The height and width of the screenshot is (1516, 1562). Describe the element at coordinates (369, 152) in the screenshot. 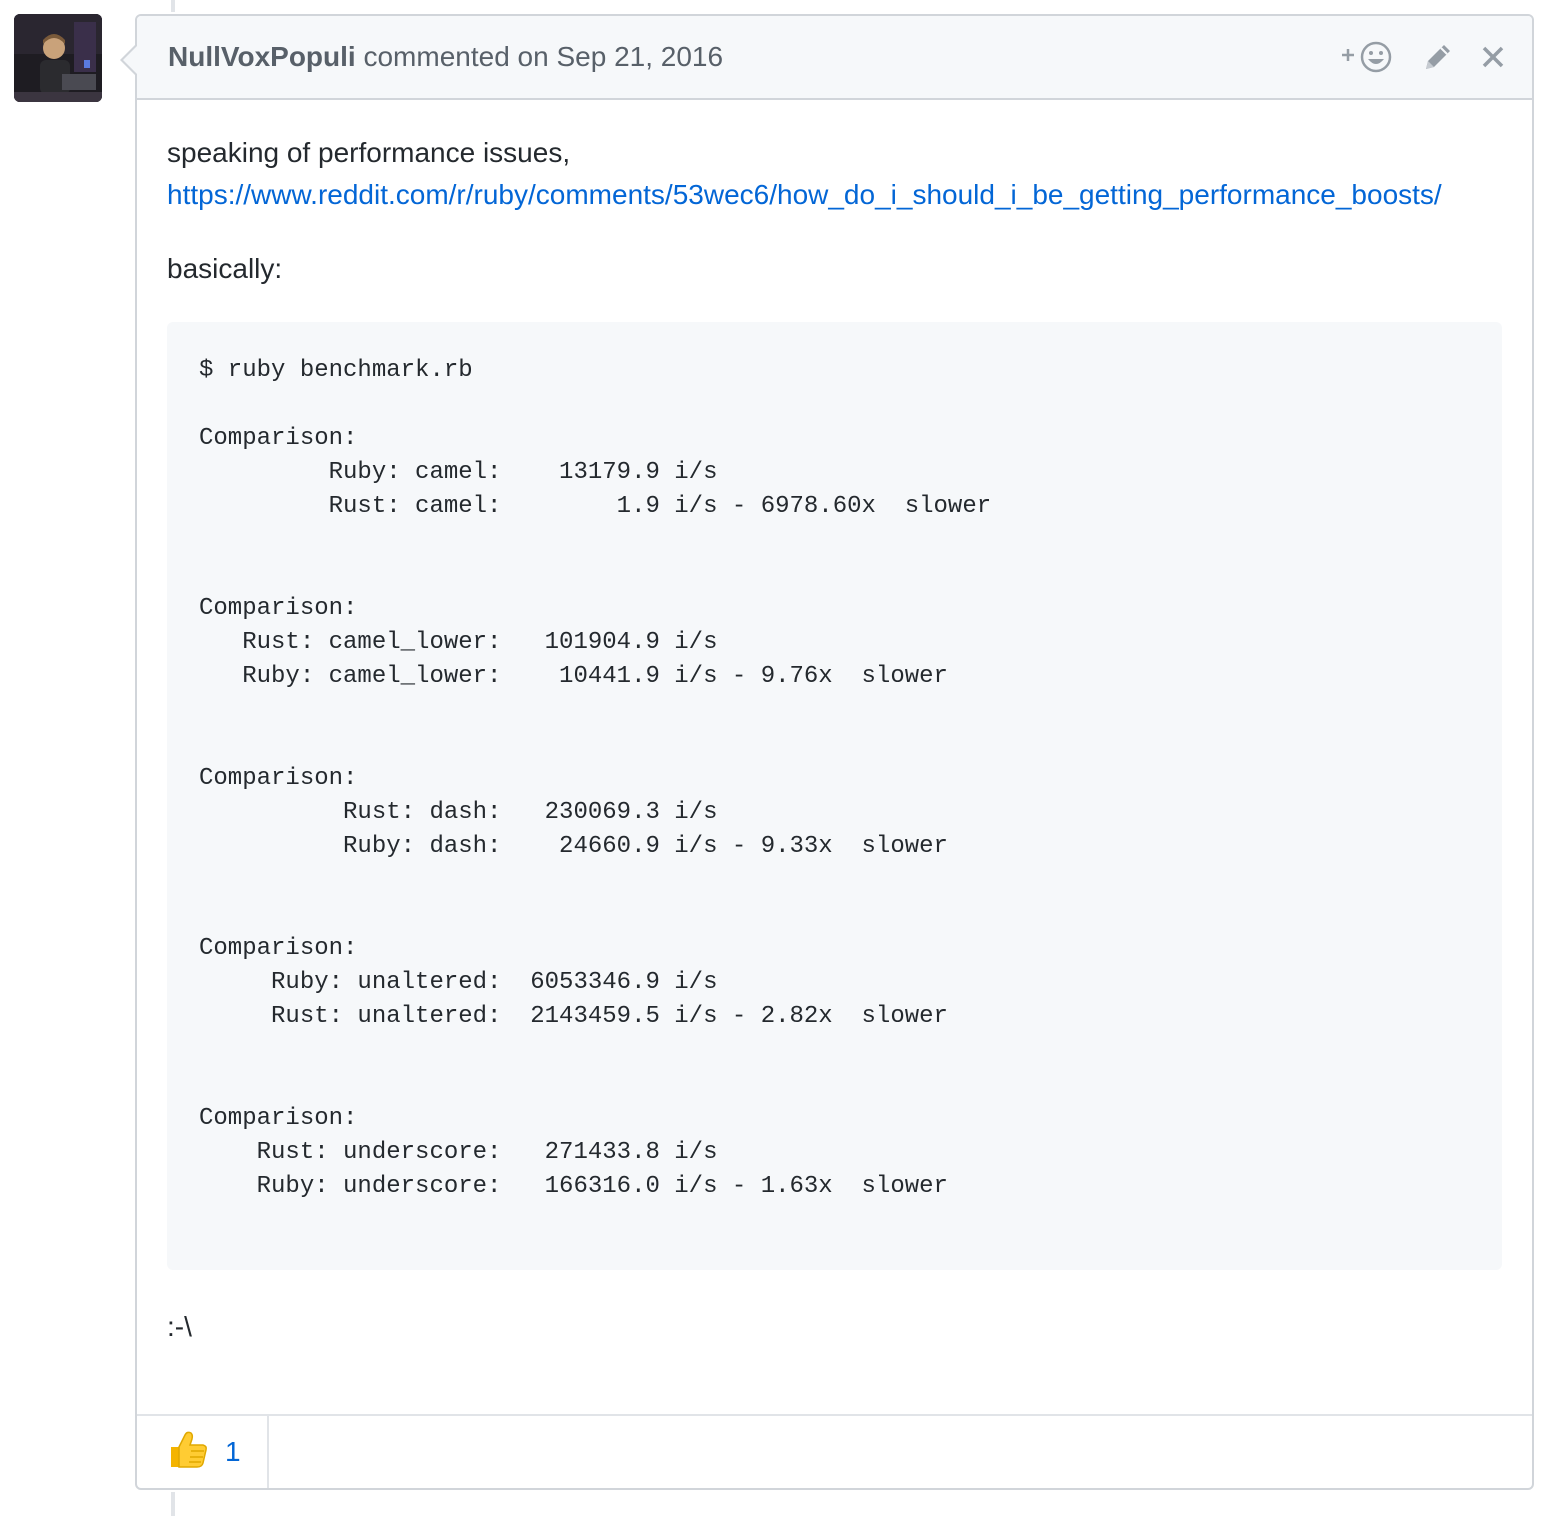

I see `intro-text: speaking of performance issues,` at that location.